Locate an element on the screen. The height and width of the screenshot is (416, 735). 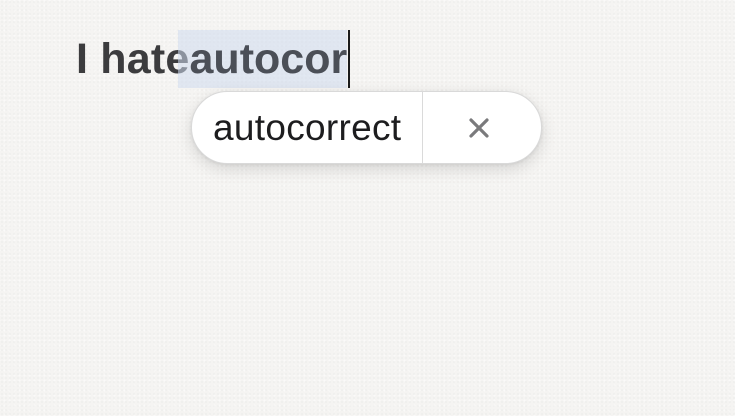
dismiss-suggestion-button is located at coordinates (482, 127).